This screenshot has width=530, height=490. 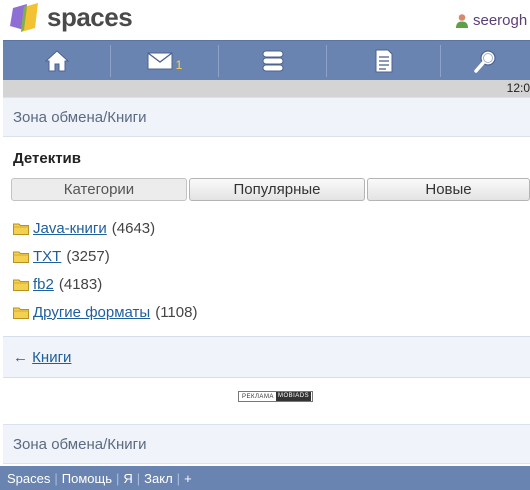 What do you see at coordinates (265, 19) in the screenshot?
I see `header: spaces seerogh` at bounding box center [265, 19].